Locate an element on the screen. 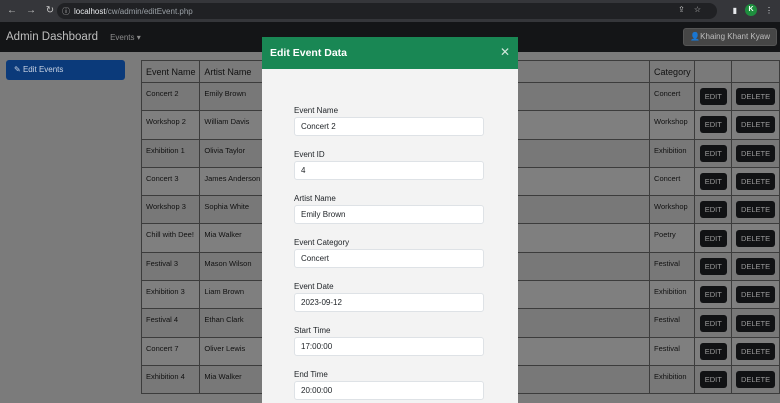  event-name-cell: Concert 2 is located at coordinates (170, 96).